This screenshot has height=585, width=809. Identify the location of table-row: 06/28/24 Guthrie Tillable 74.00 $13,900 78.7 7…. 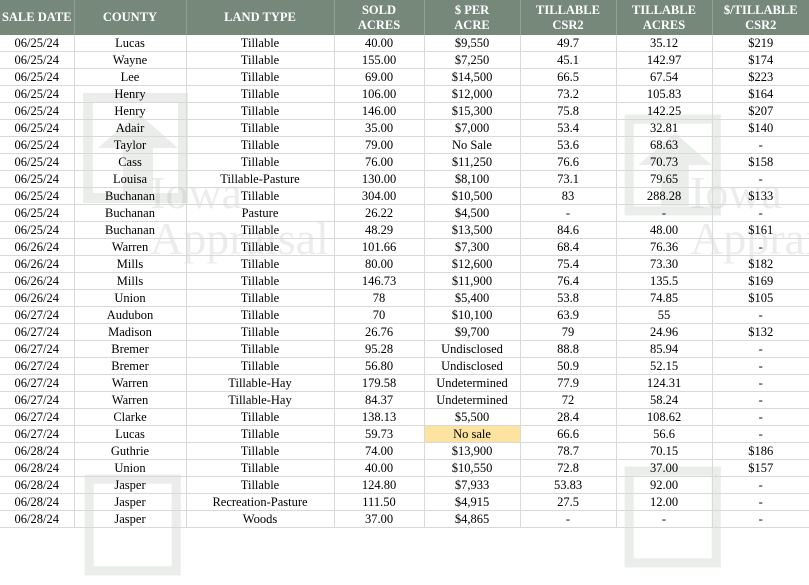
(404, 451).